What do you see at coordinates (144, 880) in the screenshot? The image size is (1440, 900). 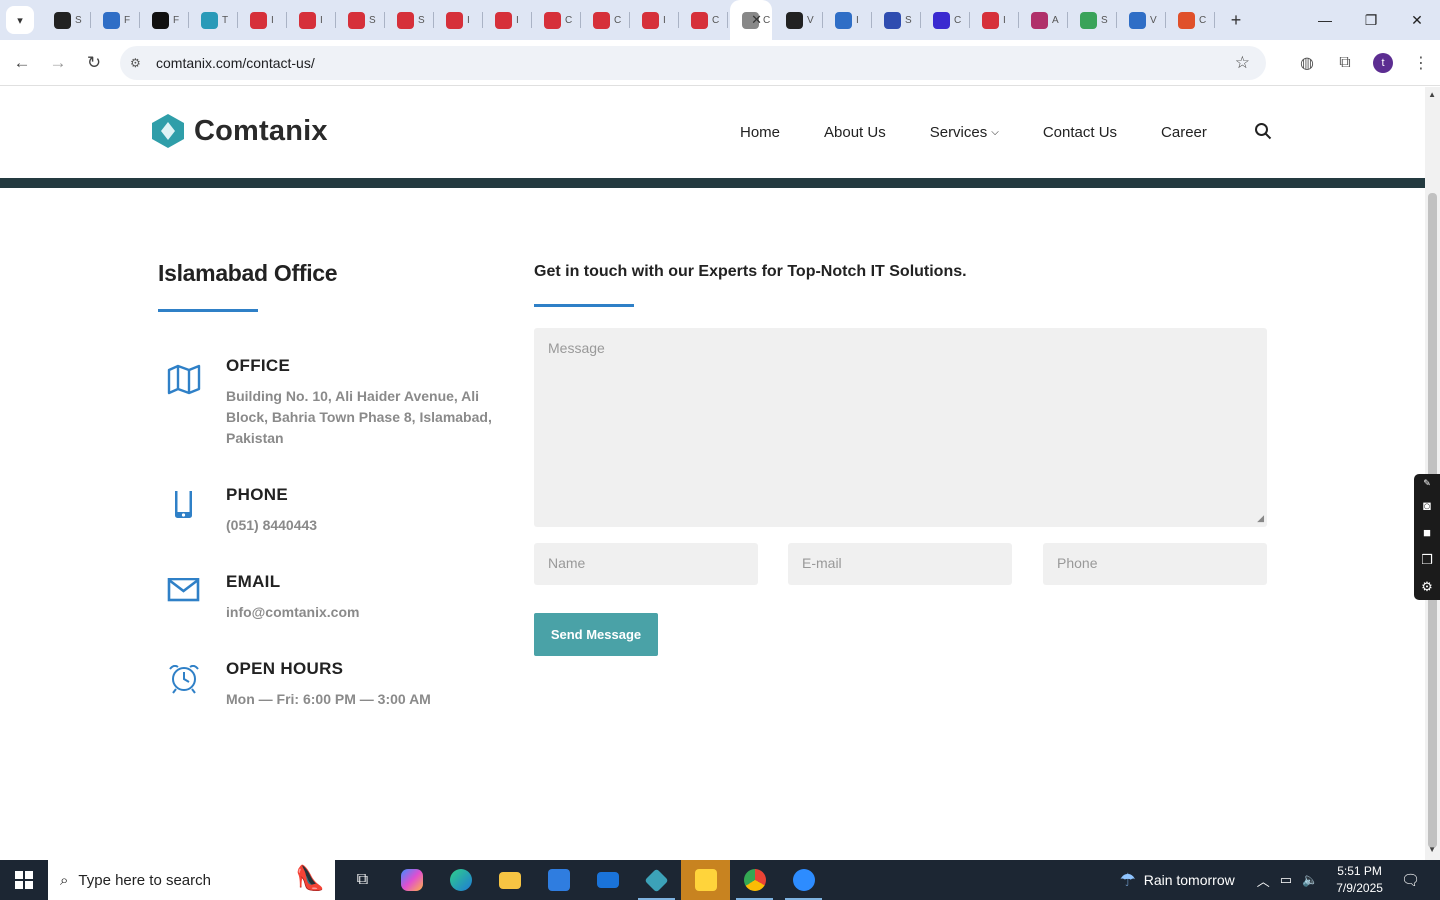 I see `taskbar-search-placeholder: Type here to search` at bounding box center [144, 880].